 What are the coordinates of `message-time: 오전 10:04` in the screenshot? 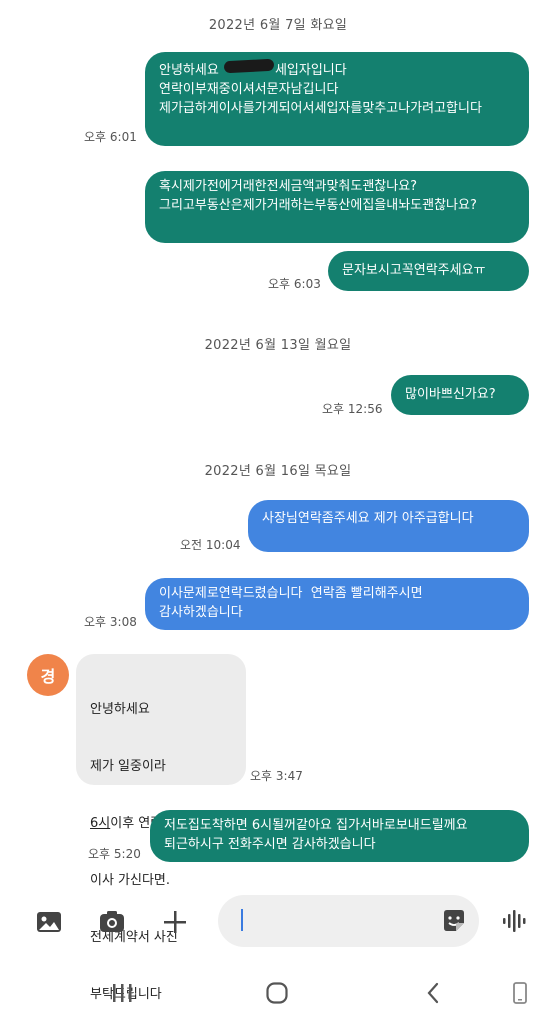 It's located at (210, 545).